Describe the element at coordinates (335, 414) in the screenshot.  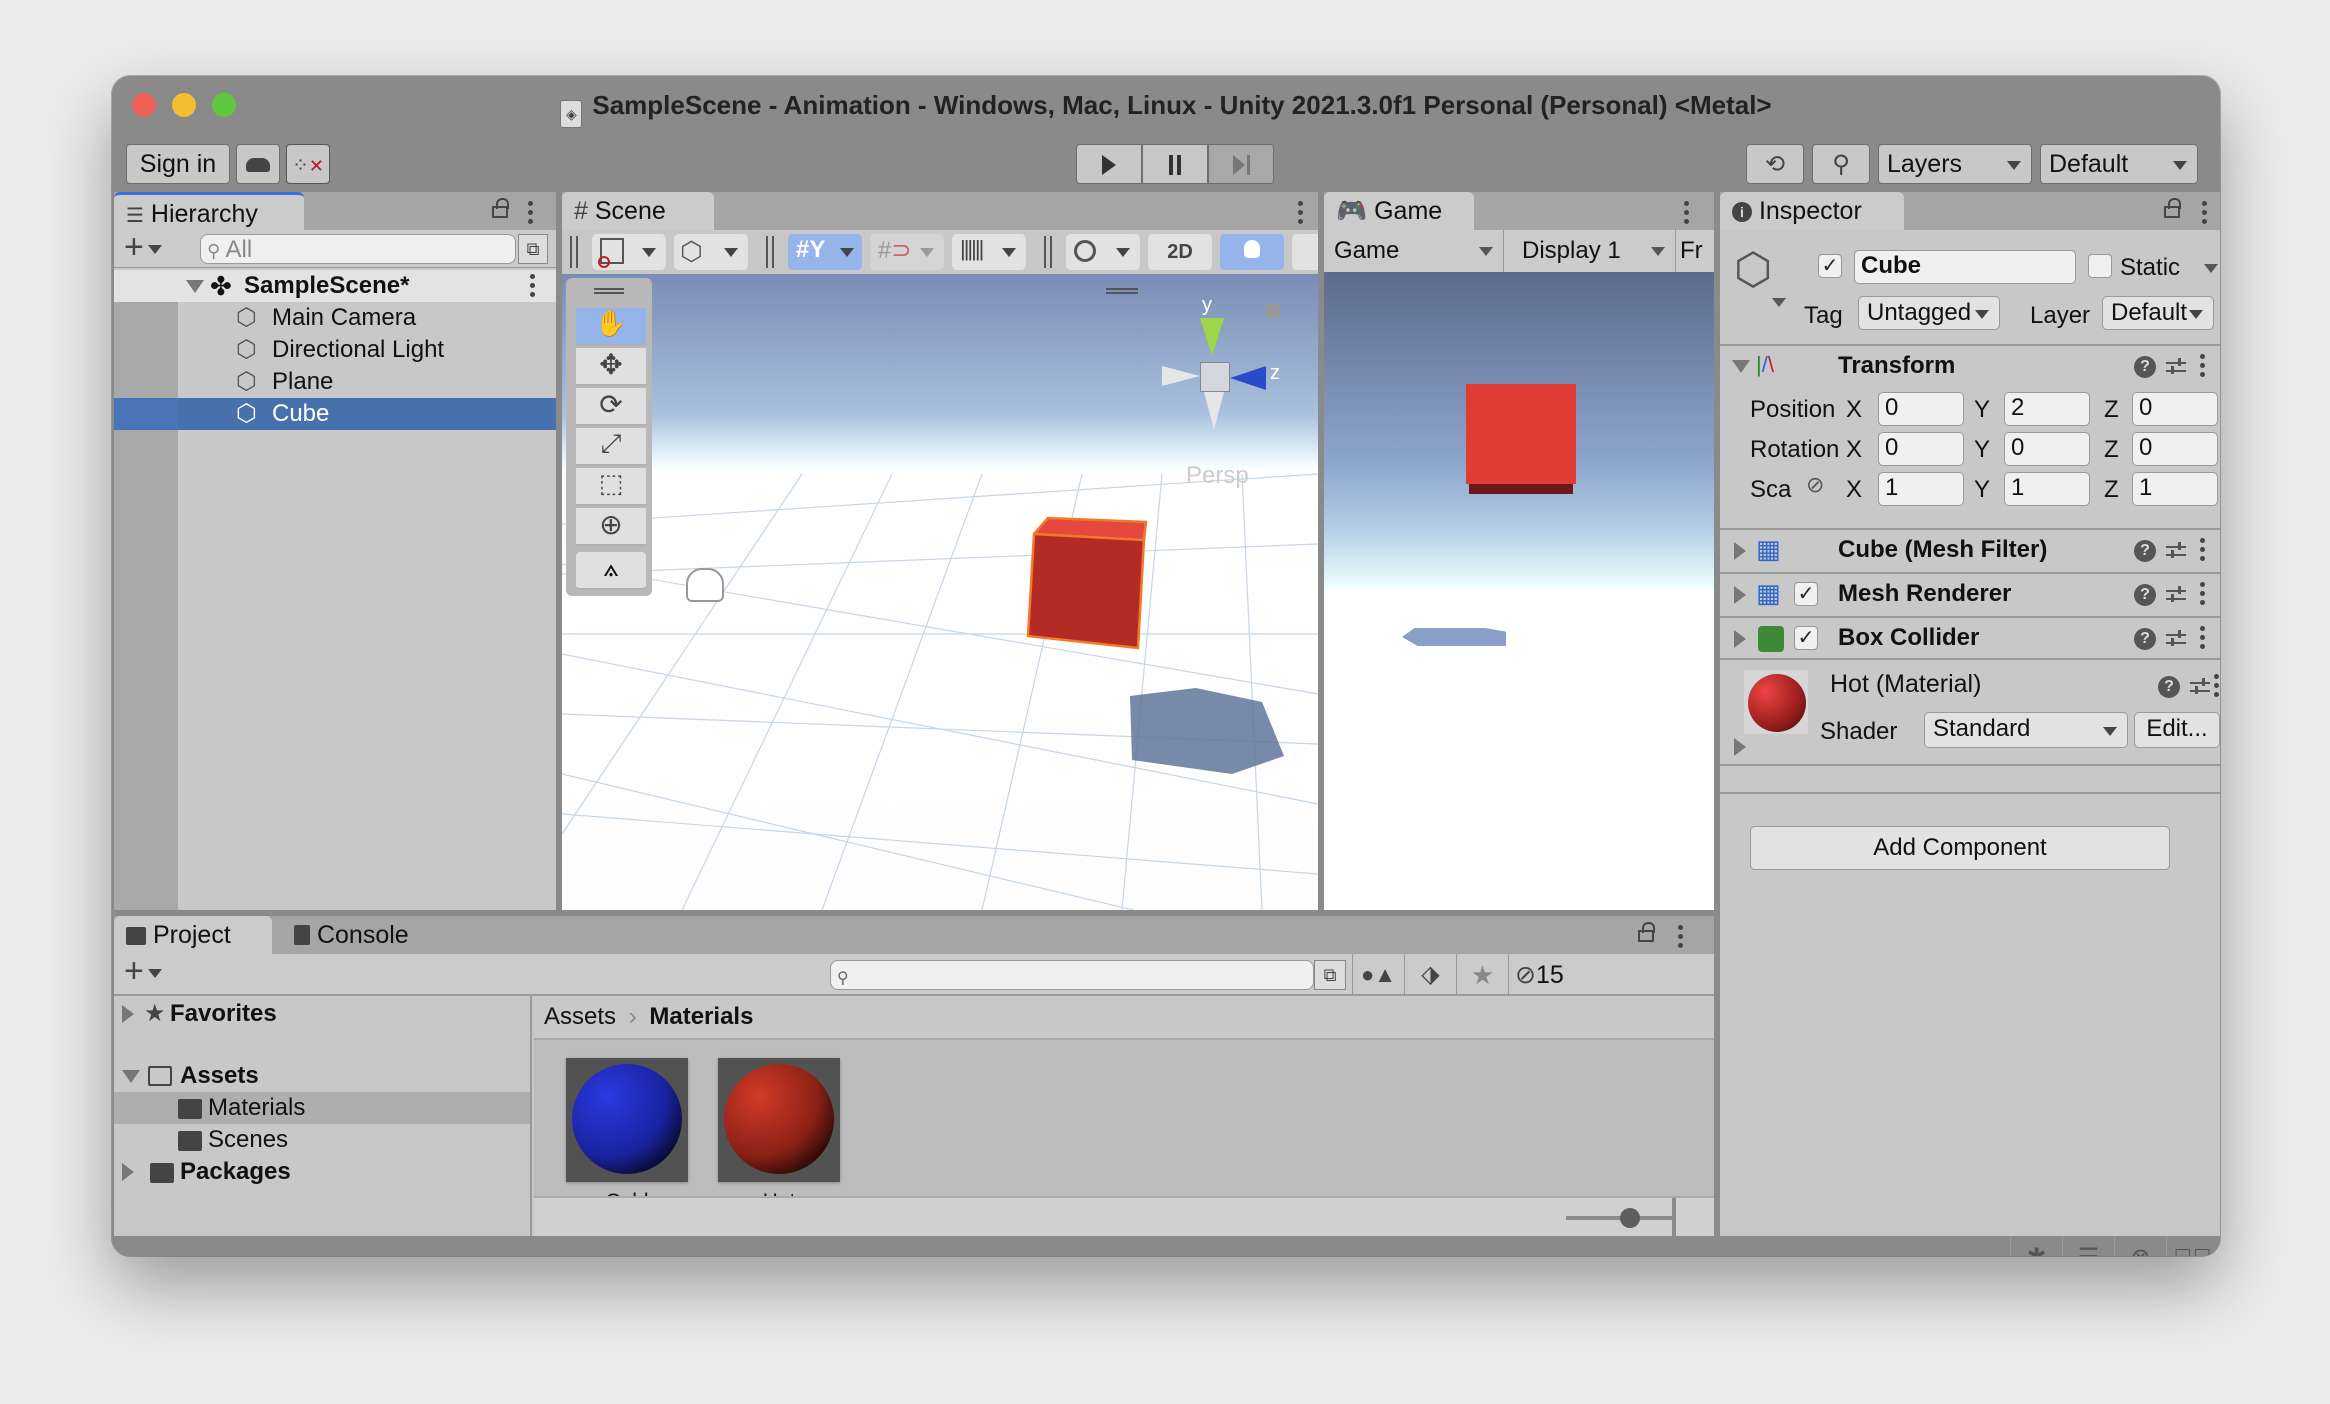
I see `hierarchy-item-selected: ⬡ Cube` at that location.